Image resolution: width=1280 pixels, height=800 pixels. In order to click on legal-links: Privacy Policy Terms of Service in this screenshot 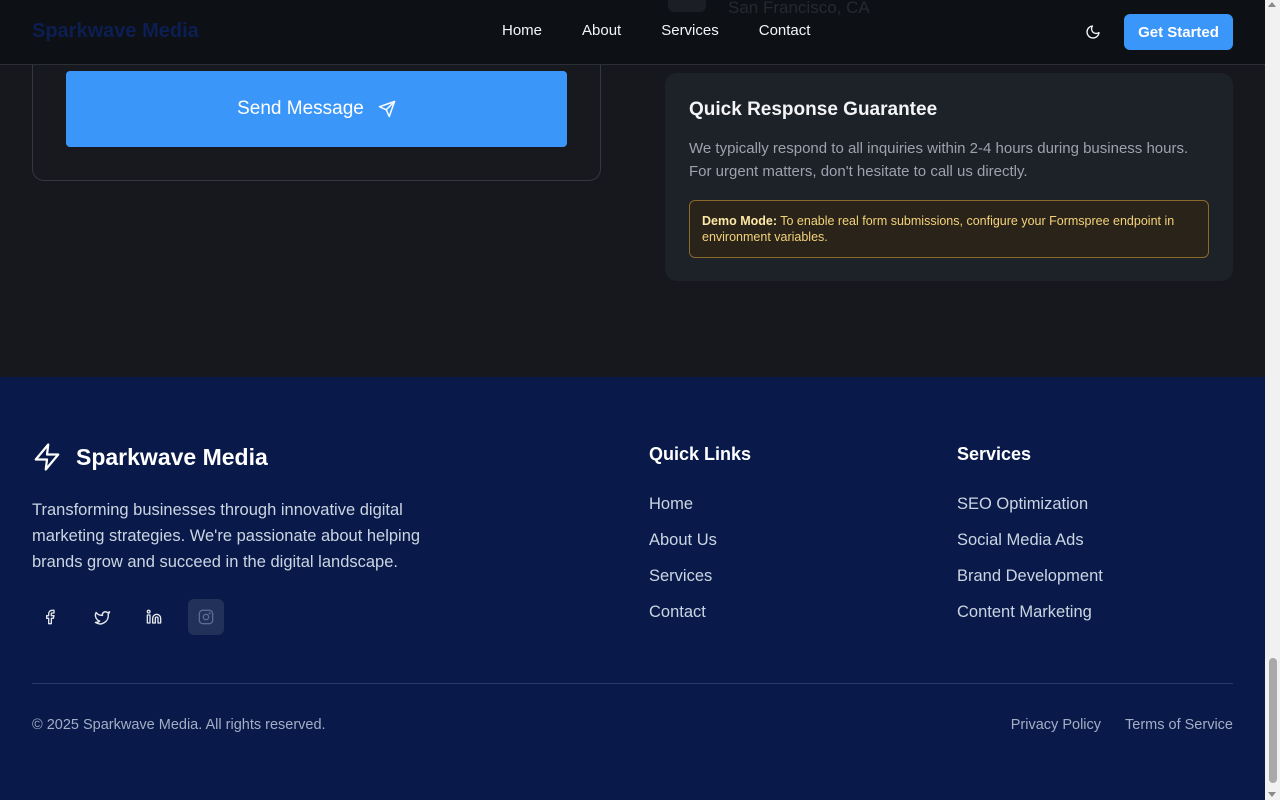, I will do `click(1122, 725)`.